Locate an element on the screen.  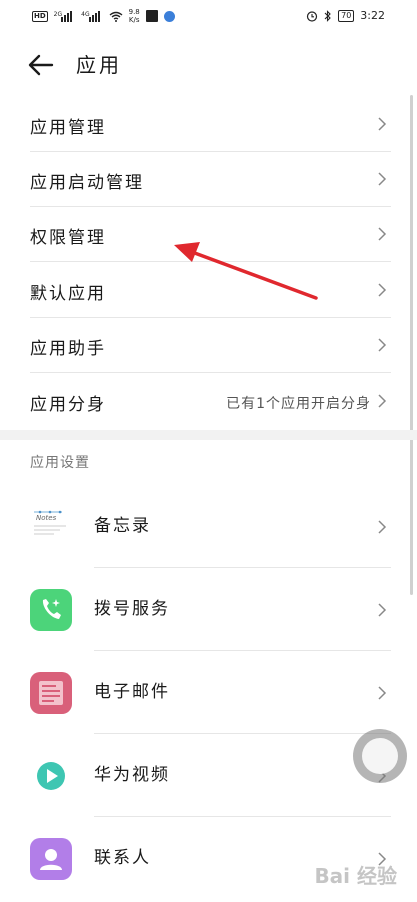
app-twin-status: 已有1个应用开启分身 is located at coordinates (298, 404).